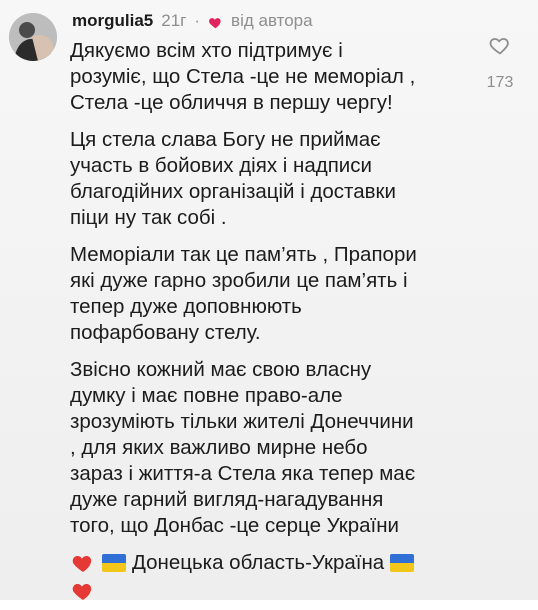  What do you see at coordinates (243, 473) in the screenshot?
I see `comment-line: зараз і життя-а Стела яка тепер має` at bounding box center [243, 473].